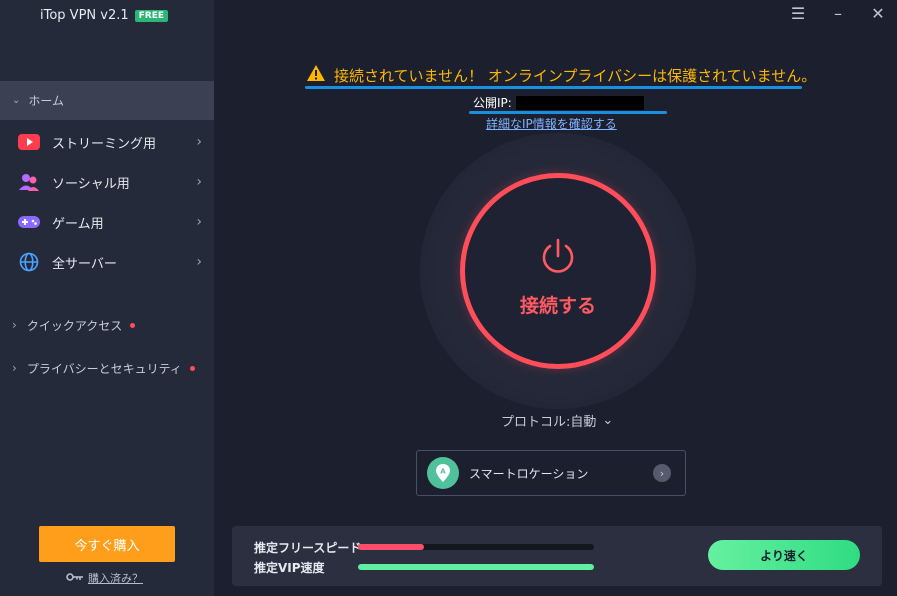  I want to click on free-speed-fill, so click(391, 547).